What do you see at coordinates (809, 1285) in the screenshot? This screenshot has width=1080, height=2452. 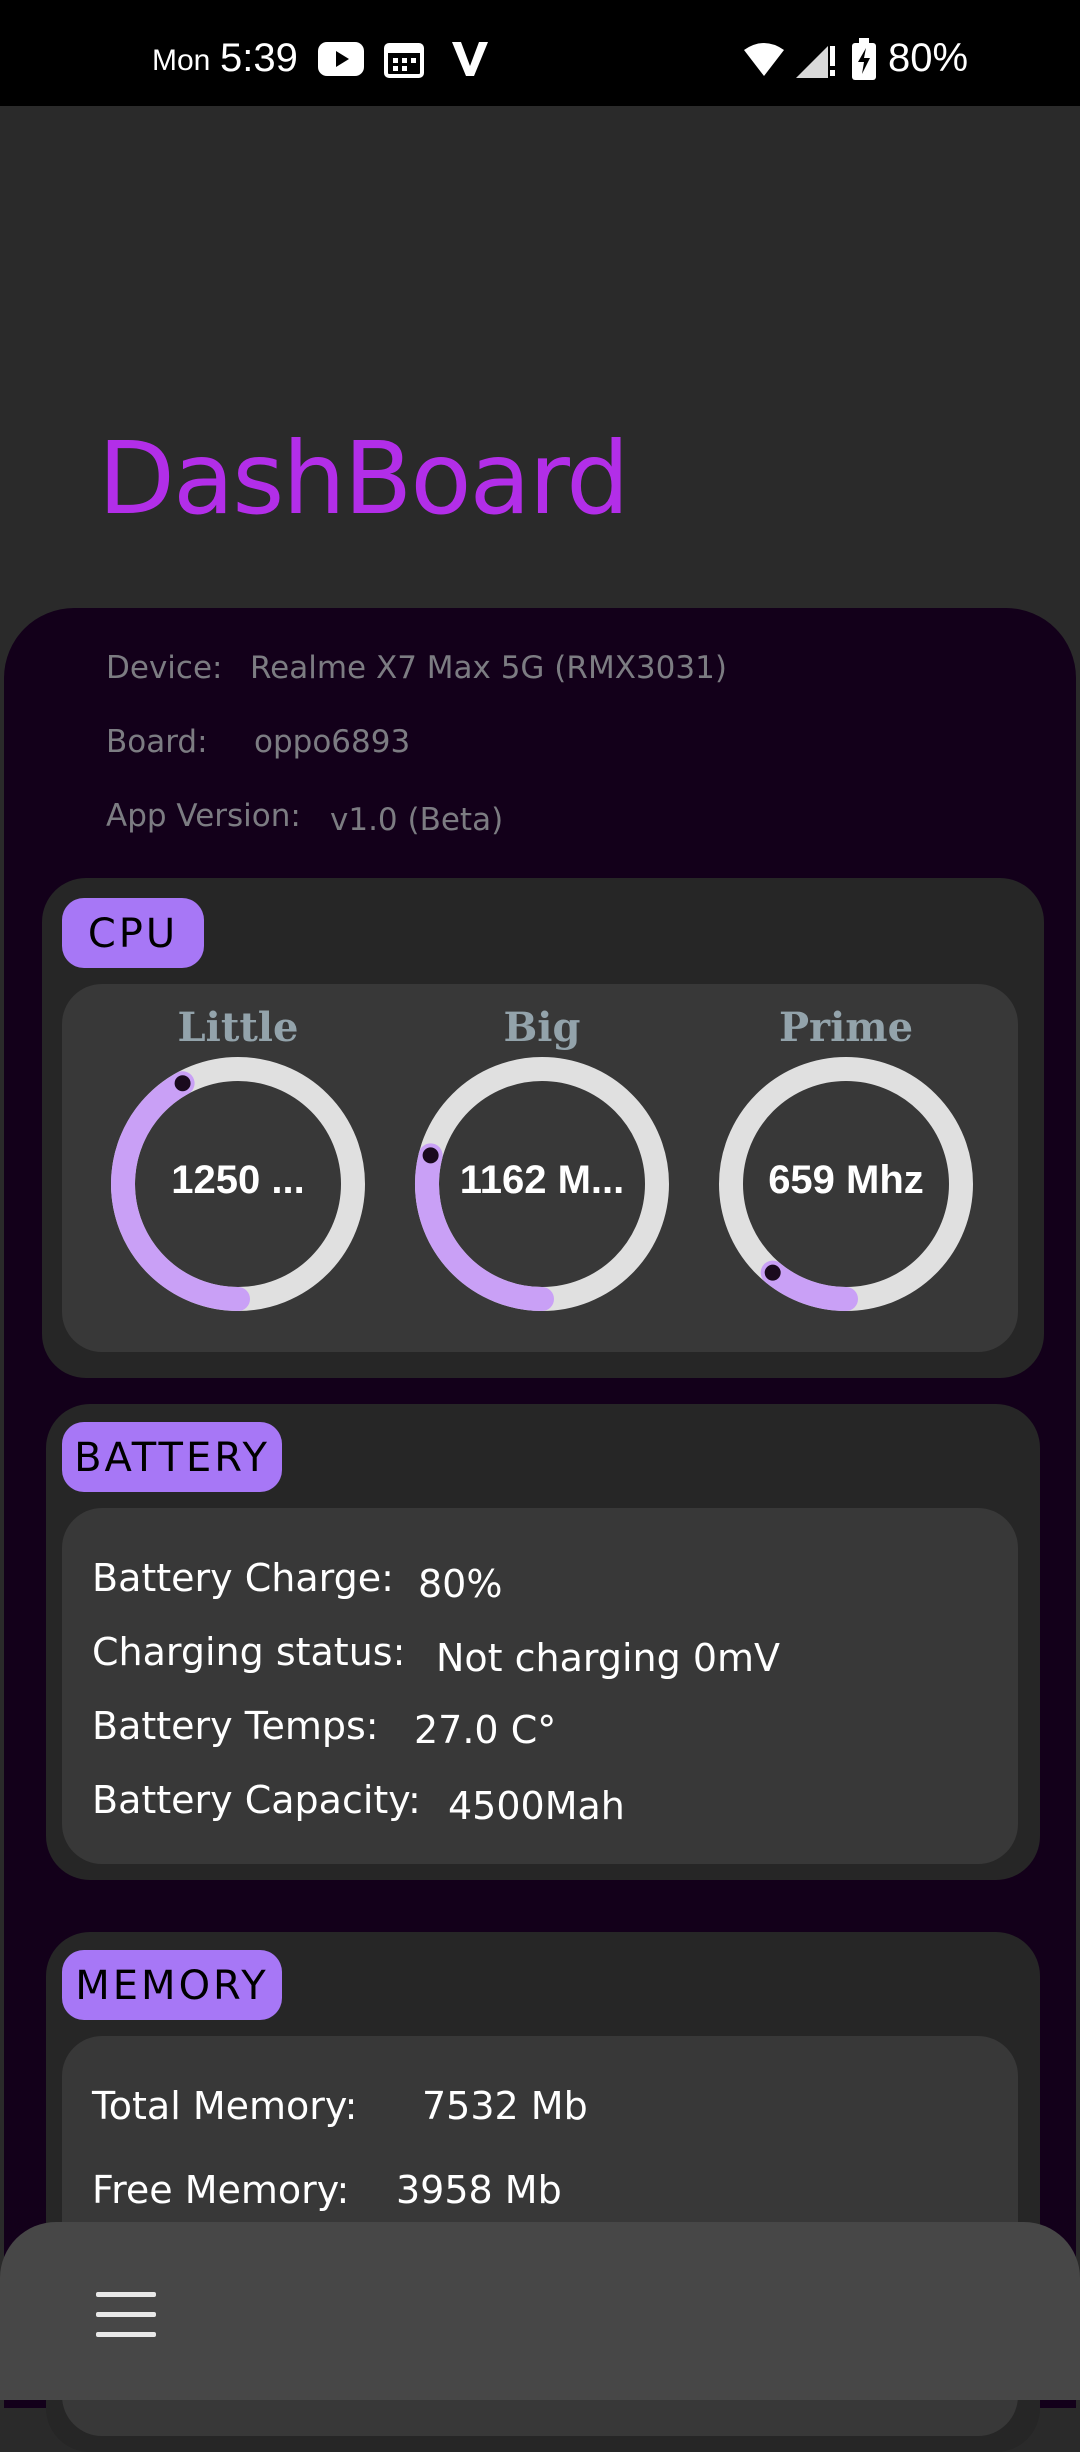 I see `gauge-fill` at bounding box center [809, 1285].